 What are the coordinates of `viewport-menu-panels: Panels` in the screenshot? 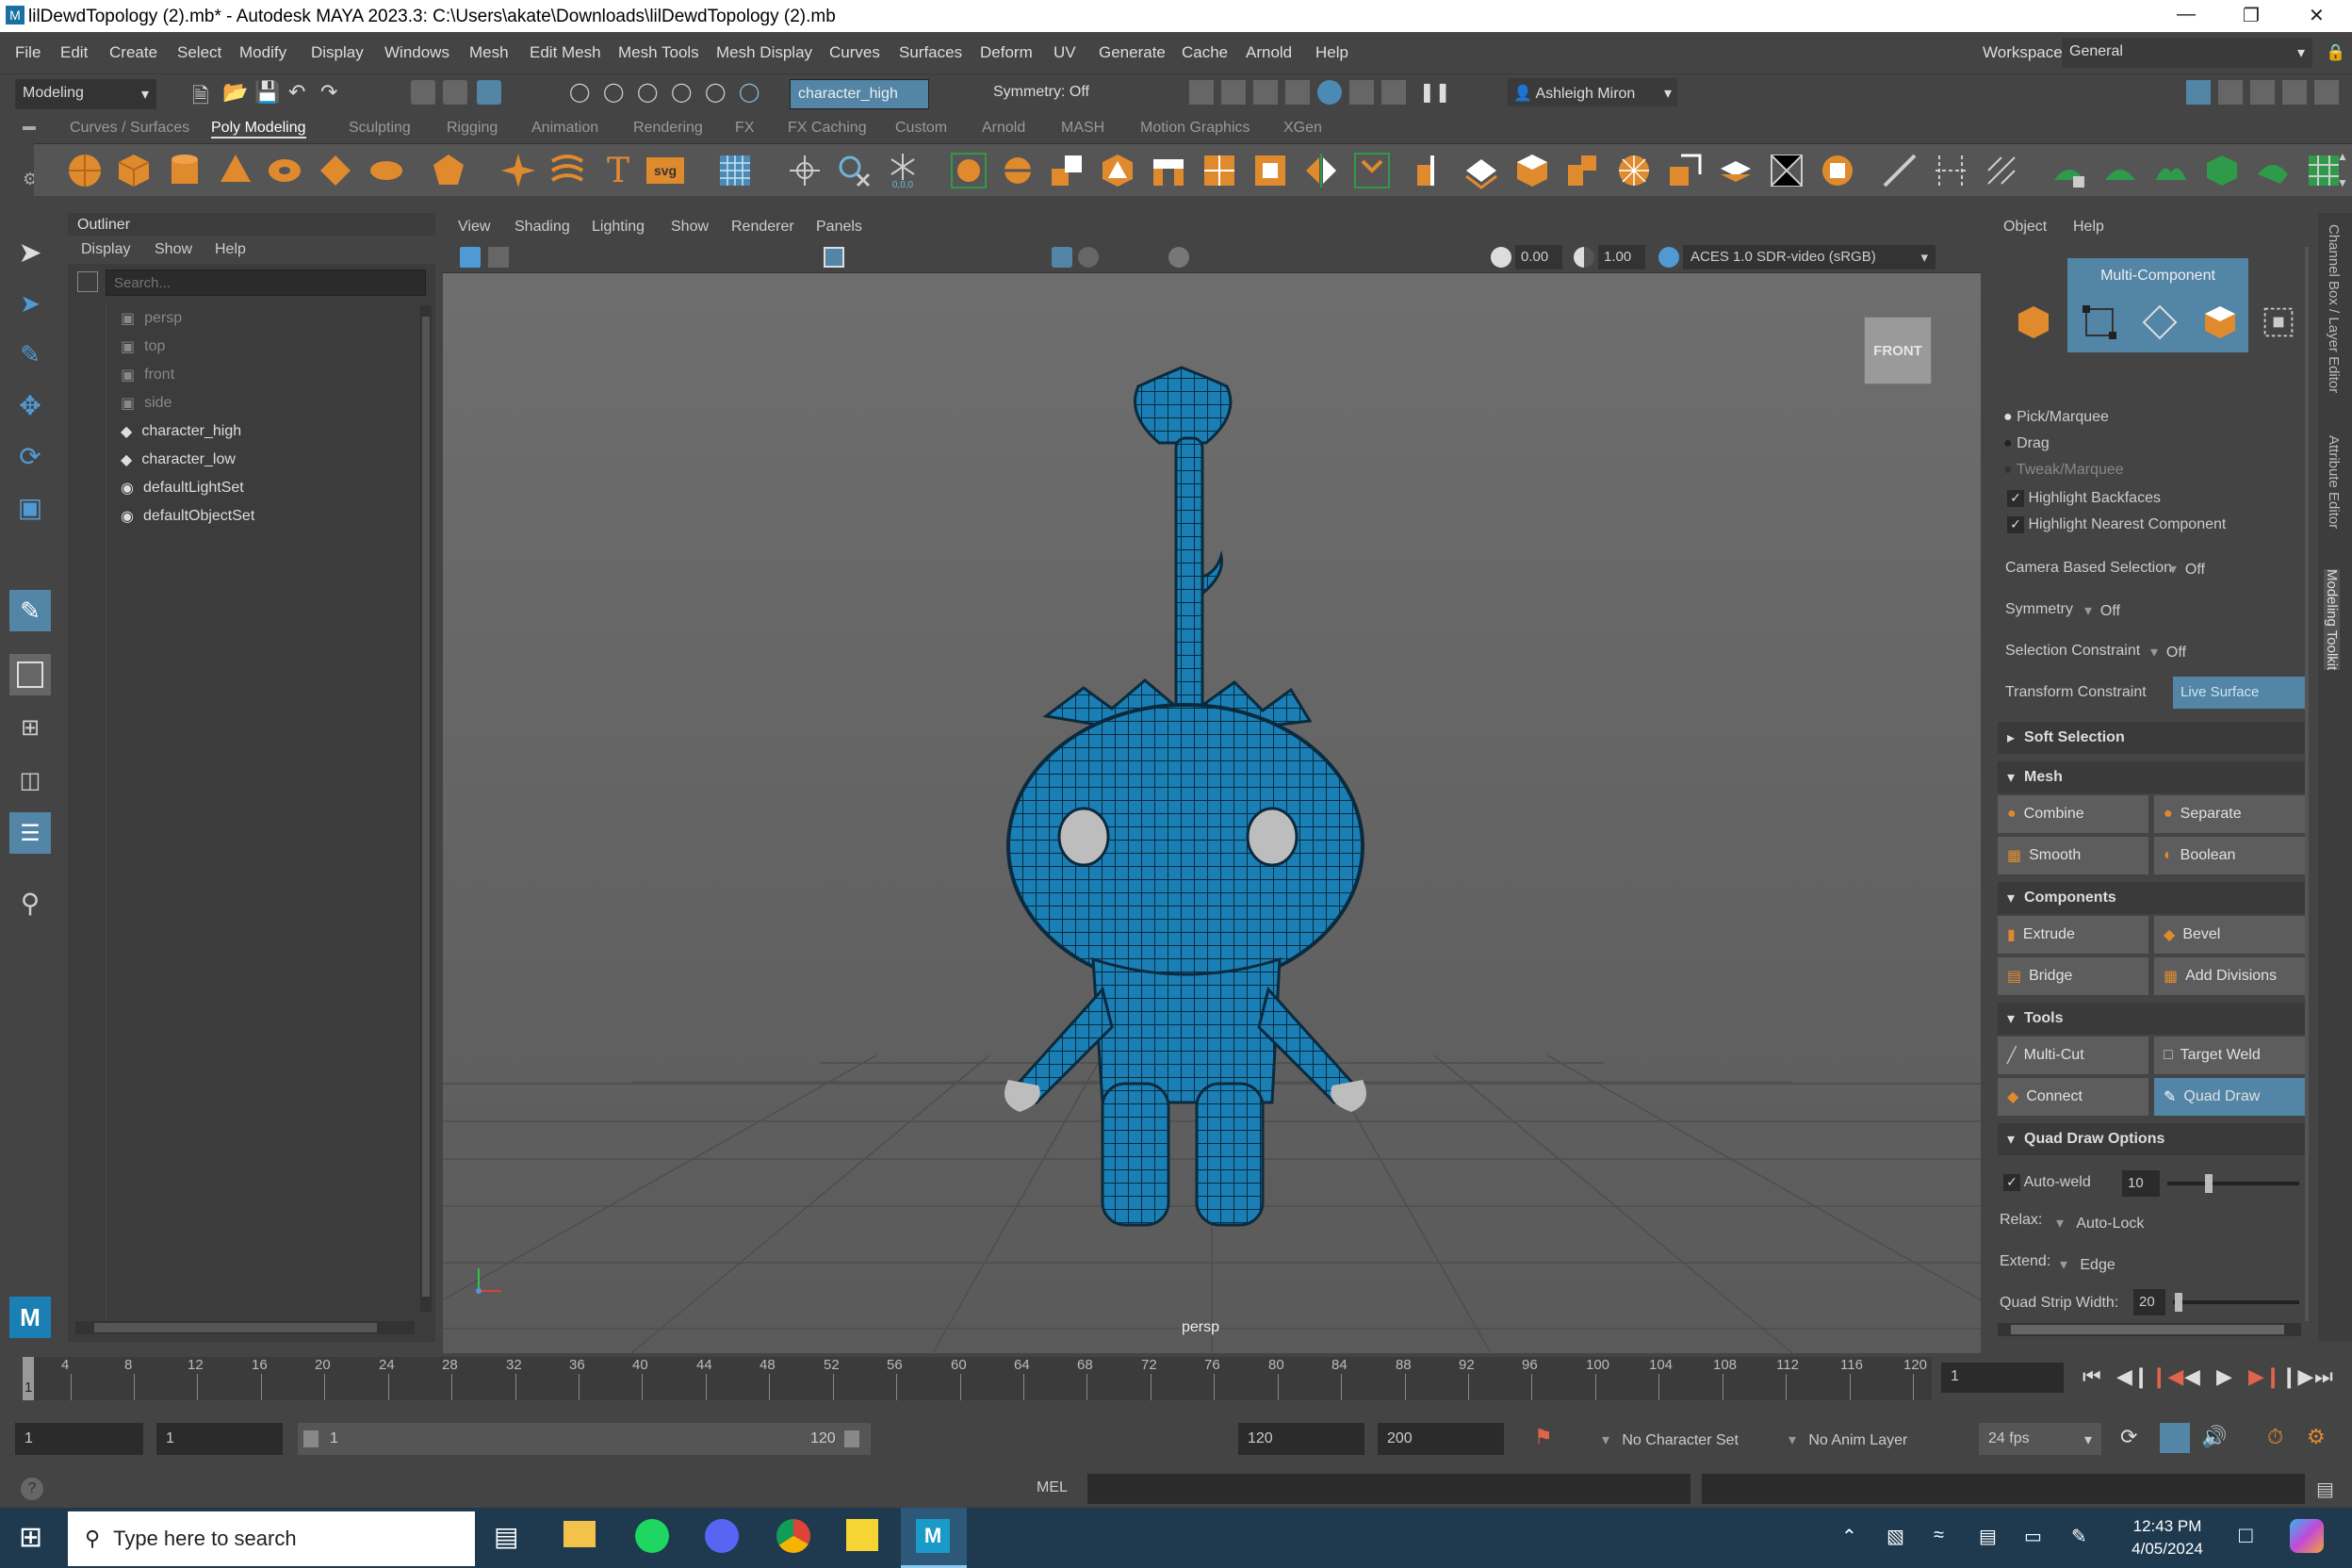 It's located at (839, 227).